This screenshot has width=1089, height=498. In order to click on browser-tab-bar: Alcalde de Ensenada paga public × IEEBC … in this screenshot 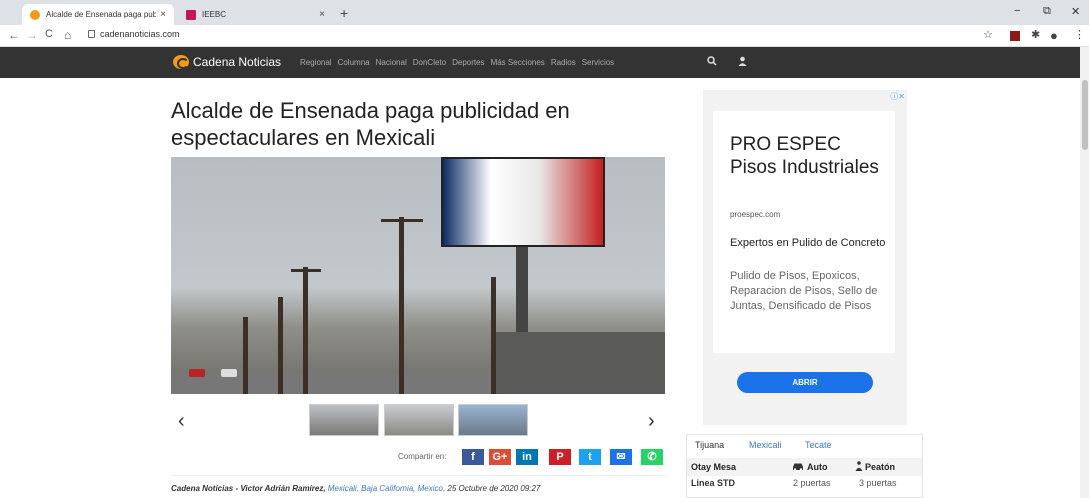, I will do `click(544, 12)`.